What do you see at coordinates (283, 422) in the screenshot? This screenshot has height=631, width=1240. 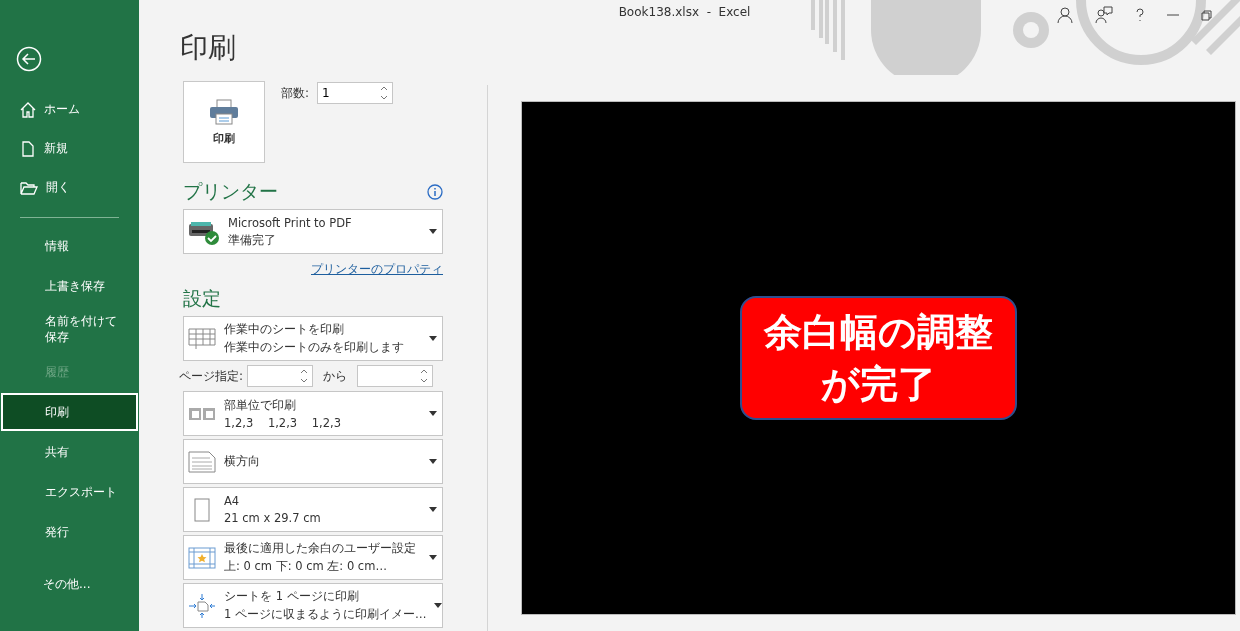 I see `option-description: 1,2,3 1,2,3 1,2,3` at bounding box center [283, 422].